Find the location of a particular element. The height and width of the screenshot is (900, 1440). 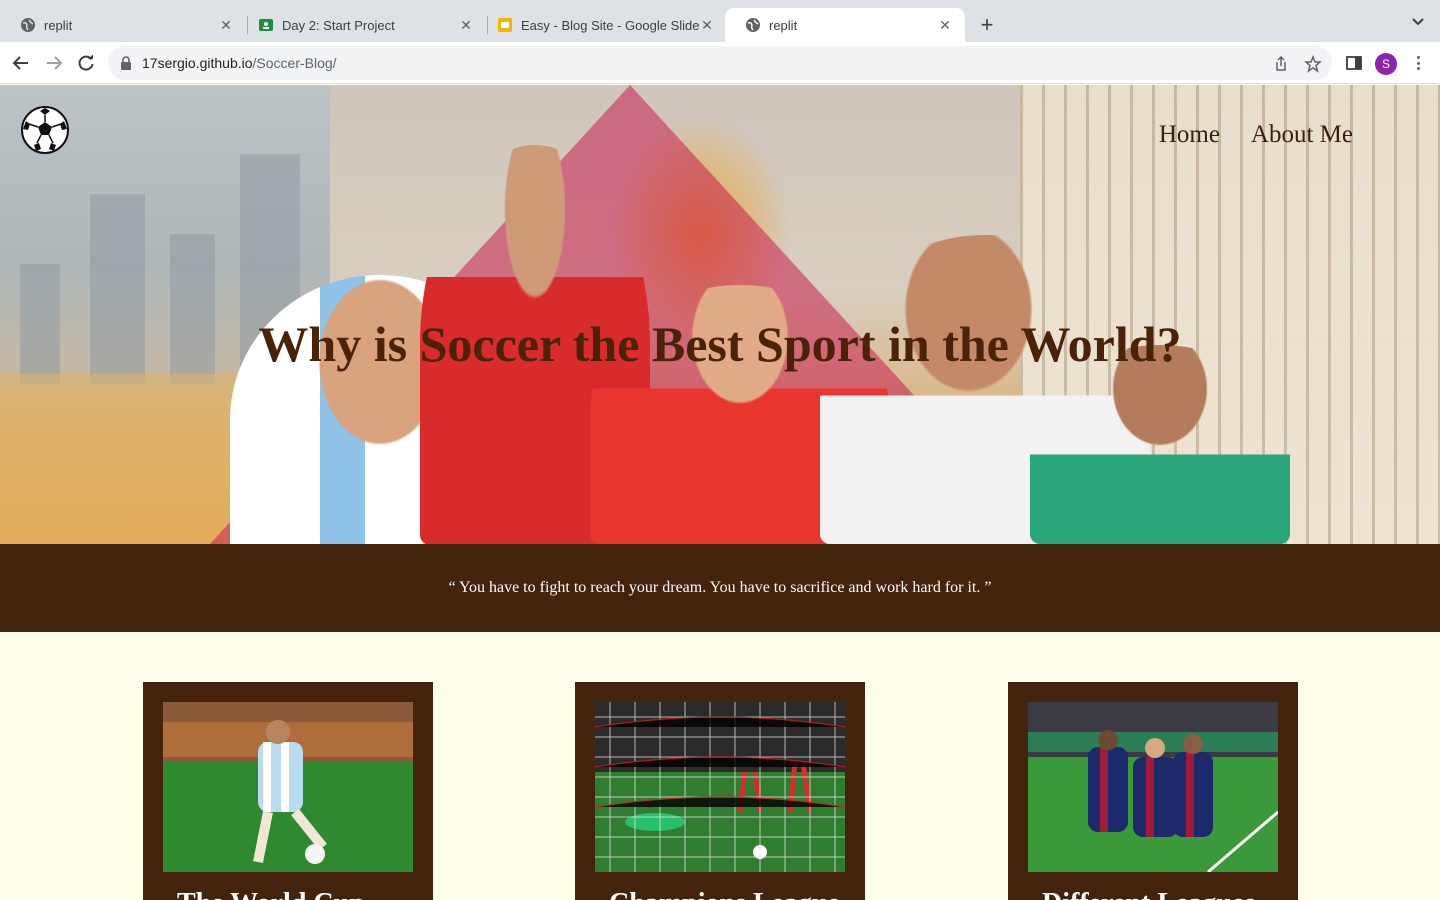

player-striking-ball-photo is located at coordinates (288, 787).